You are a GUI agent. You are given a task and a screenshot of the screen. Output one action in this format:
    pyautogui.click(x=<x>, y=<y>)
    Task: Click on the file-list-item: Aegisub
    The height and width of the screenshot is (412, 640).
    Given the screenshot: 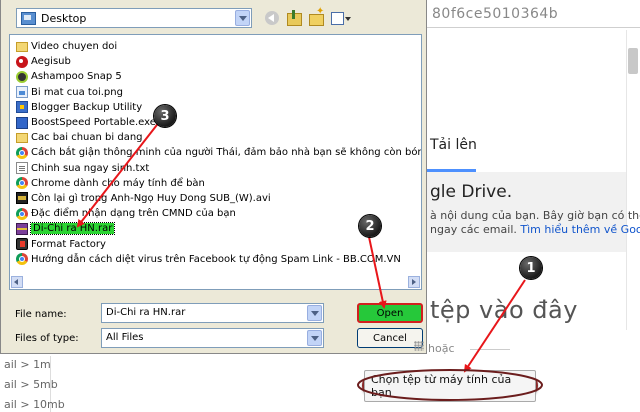 What is the action you would take?
    pyautogui.click(x=217, y=61)
    